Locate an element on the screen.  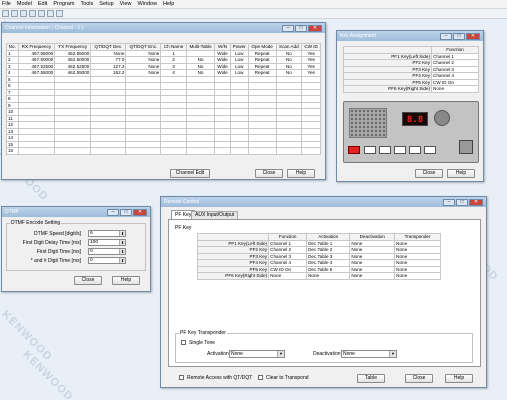
table-row: 16 is located at coordinates (163, 151).